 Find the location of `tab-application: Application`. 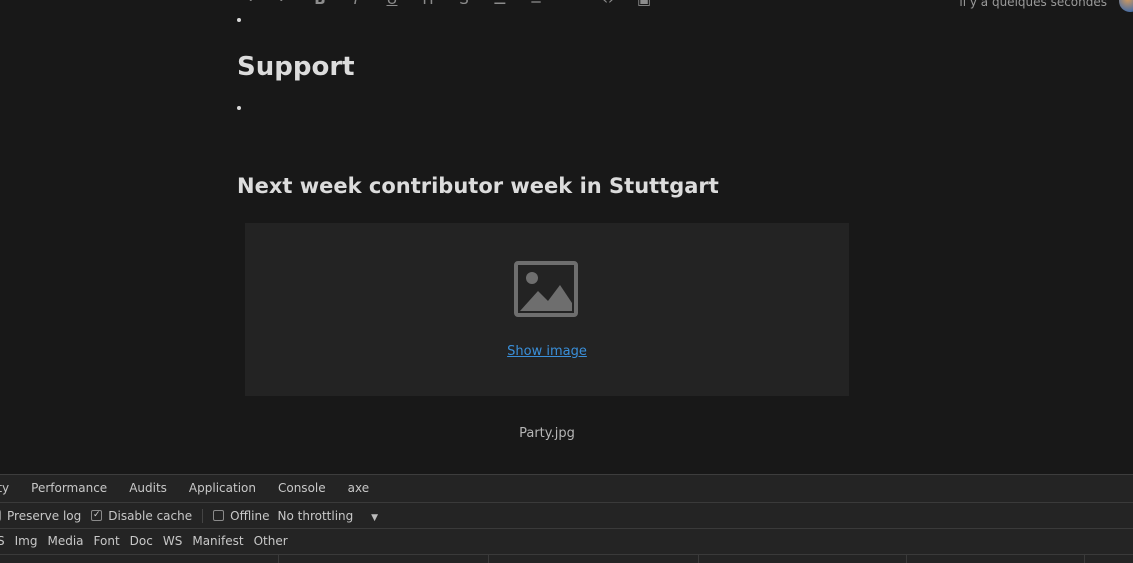

tab-application: Application is located at coordinates (222, 488).